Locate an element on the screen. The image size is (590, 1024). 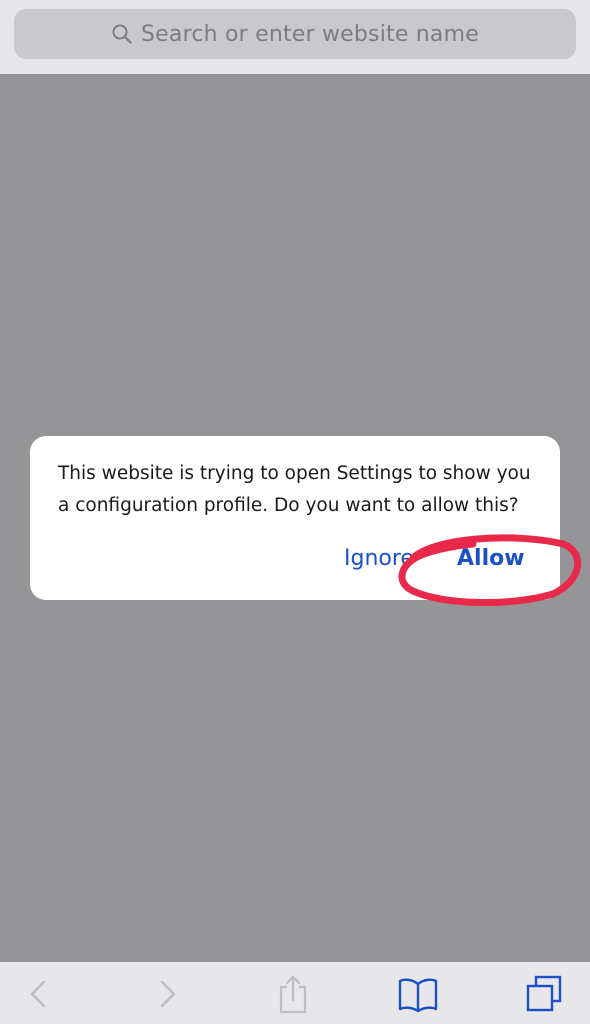
bookmarks-icon is located at coordinates (418, 995).